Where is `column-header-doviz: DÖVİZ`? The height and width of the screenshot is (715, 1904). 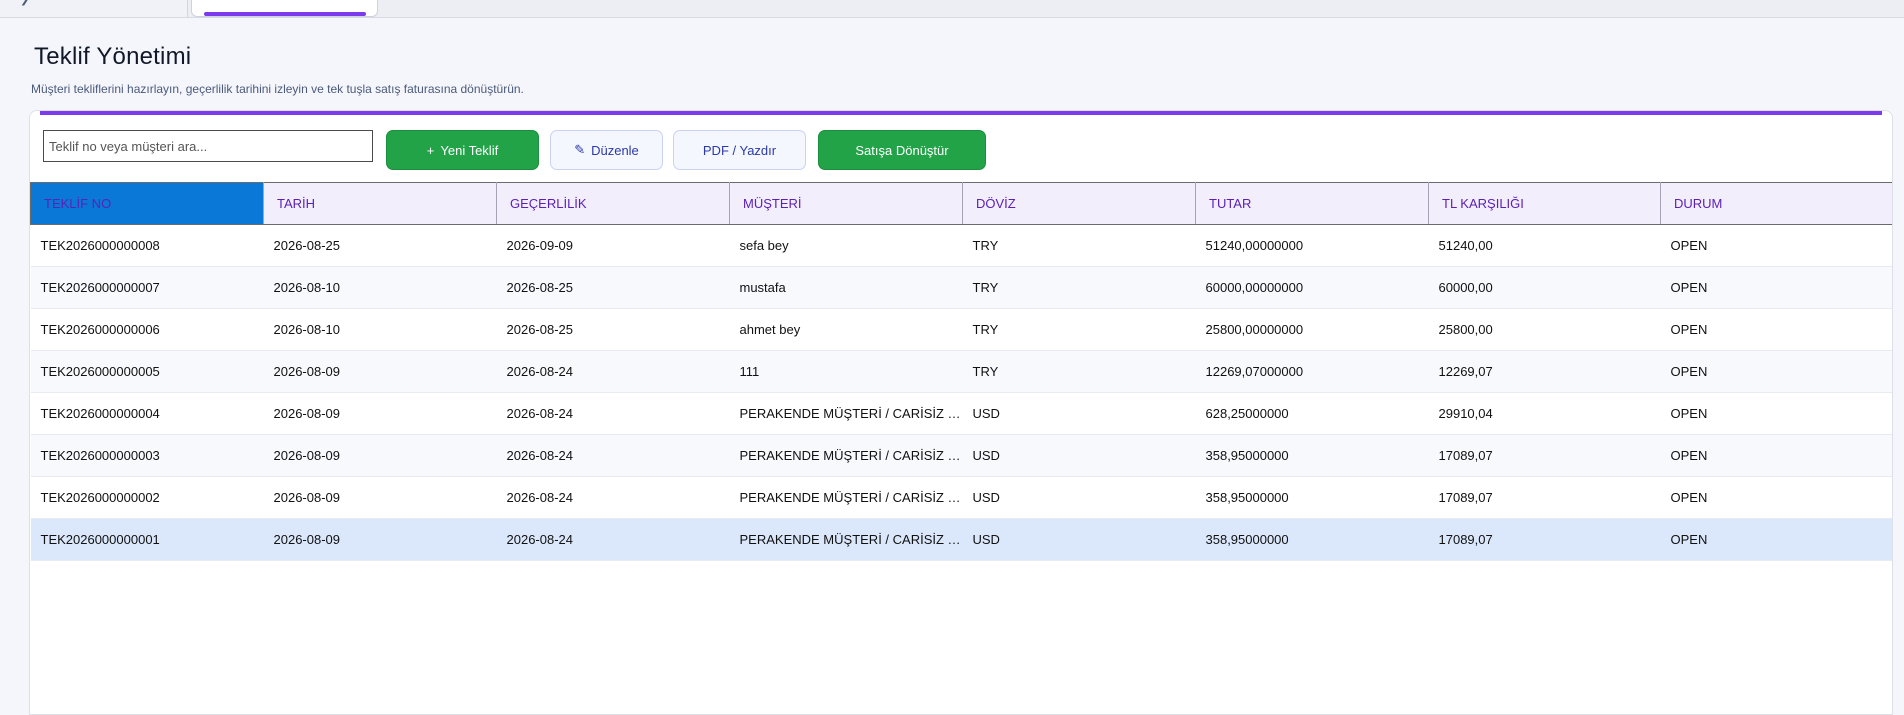 column-header-doviz: DÖVİZ is located at coordinates (1079, 203).